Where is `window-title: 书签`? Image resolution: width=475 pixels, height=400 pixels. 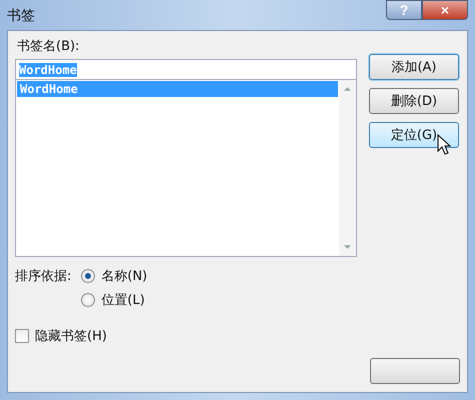 window-title: 书签 is located at coordinates (21, 16).